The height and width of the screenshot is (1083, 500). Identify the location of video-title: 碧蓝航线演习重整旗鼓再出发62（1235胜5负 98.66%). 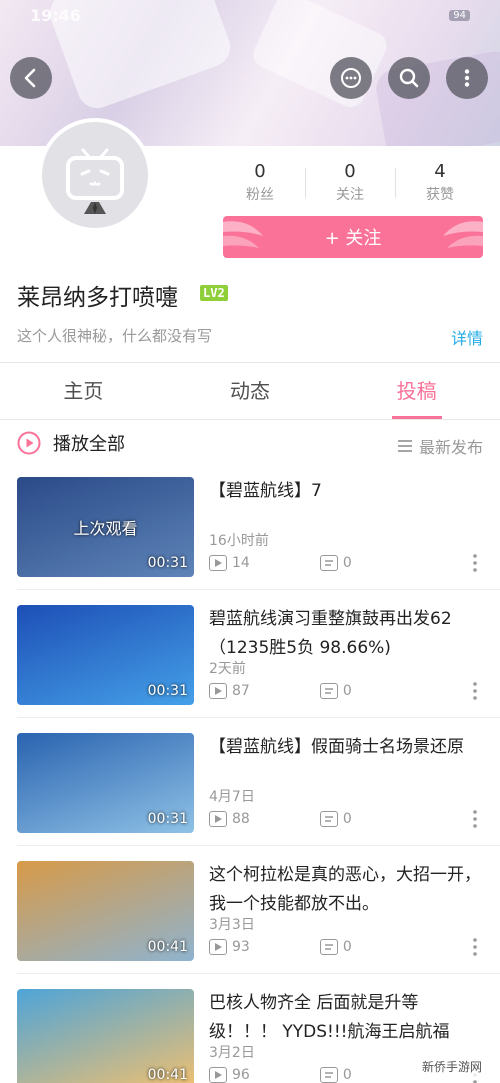
(347, 634).